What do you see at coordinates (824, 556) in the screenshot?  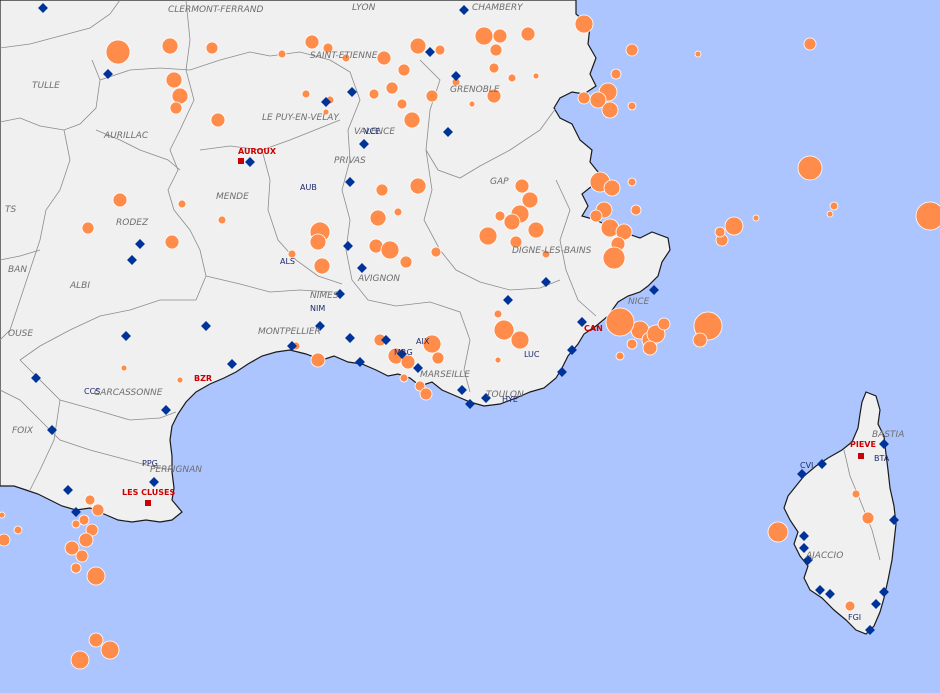 I see `city-label: AJACCIO` at bounding box center [824, 556].